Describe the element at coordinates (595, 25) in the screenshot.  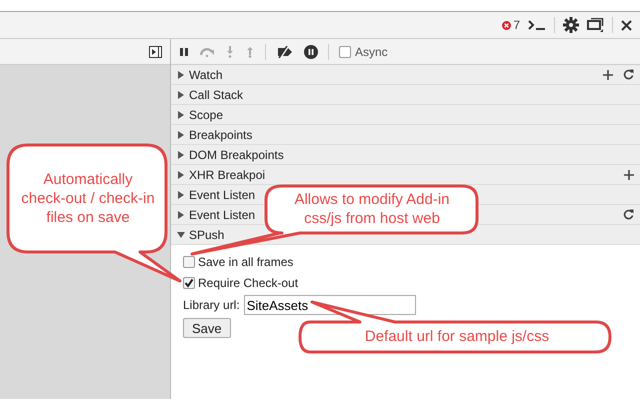
I see `dock-icon` at that location.